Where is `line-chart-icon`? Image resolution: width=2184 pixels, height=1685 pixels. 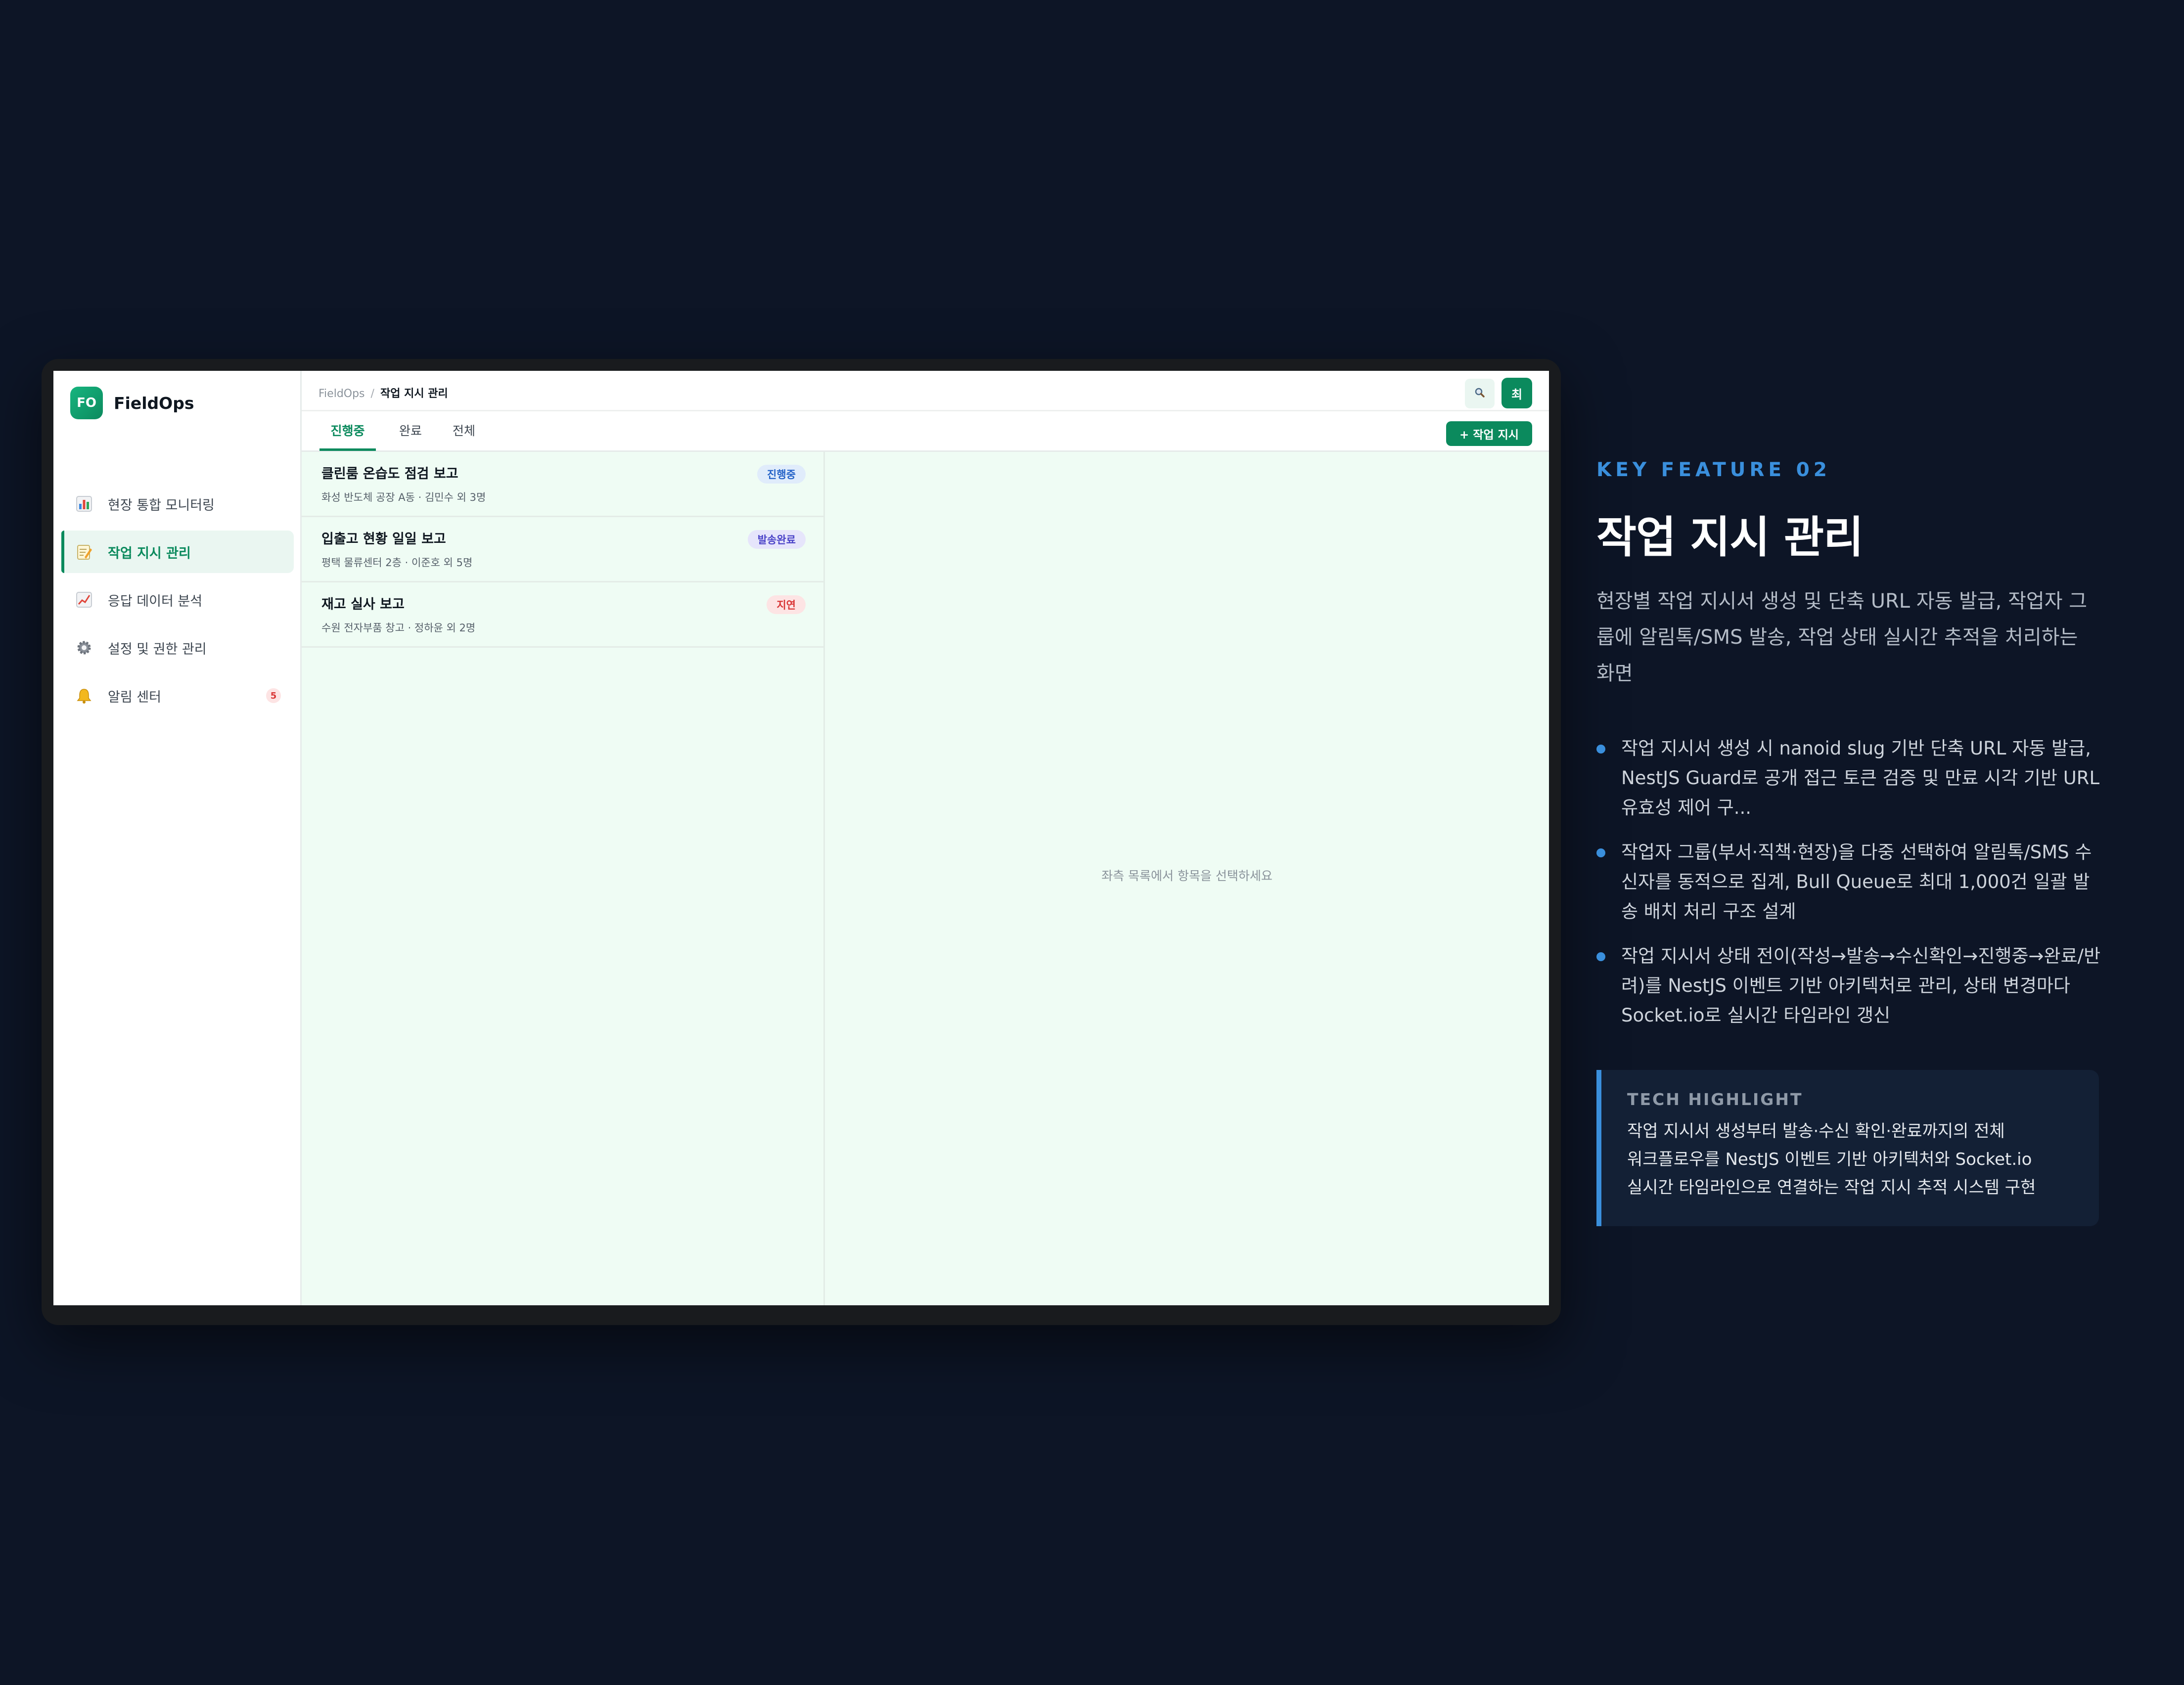
line-chart-icon is located at coordinates (84, 600).